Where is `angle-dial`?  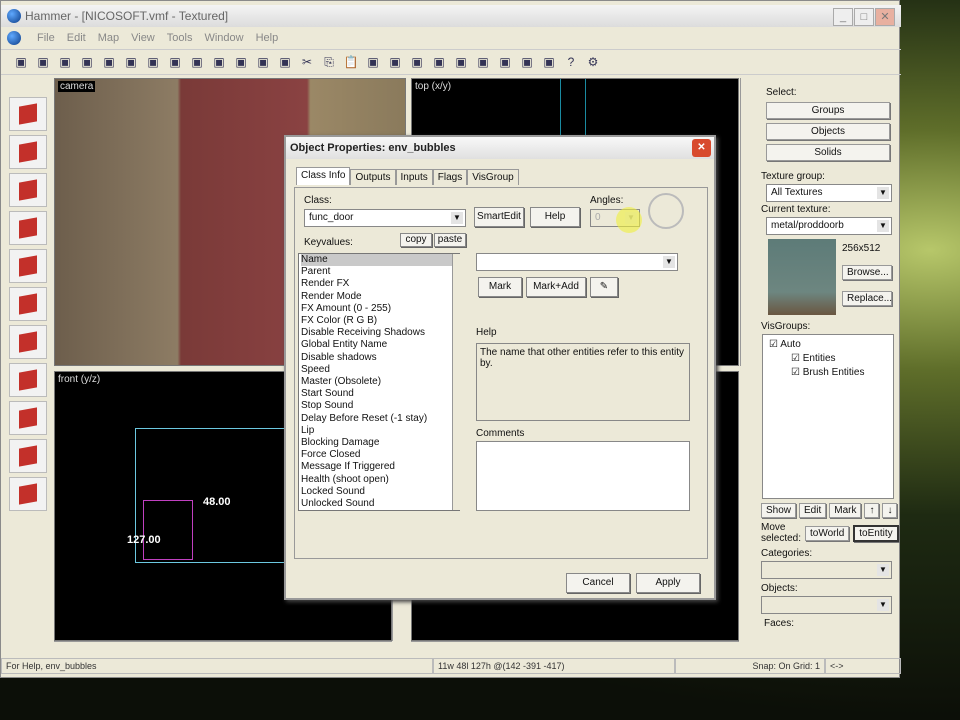
angle-dial is located at coordinates (666, 211).